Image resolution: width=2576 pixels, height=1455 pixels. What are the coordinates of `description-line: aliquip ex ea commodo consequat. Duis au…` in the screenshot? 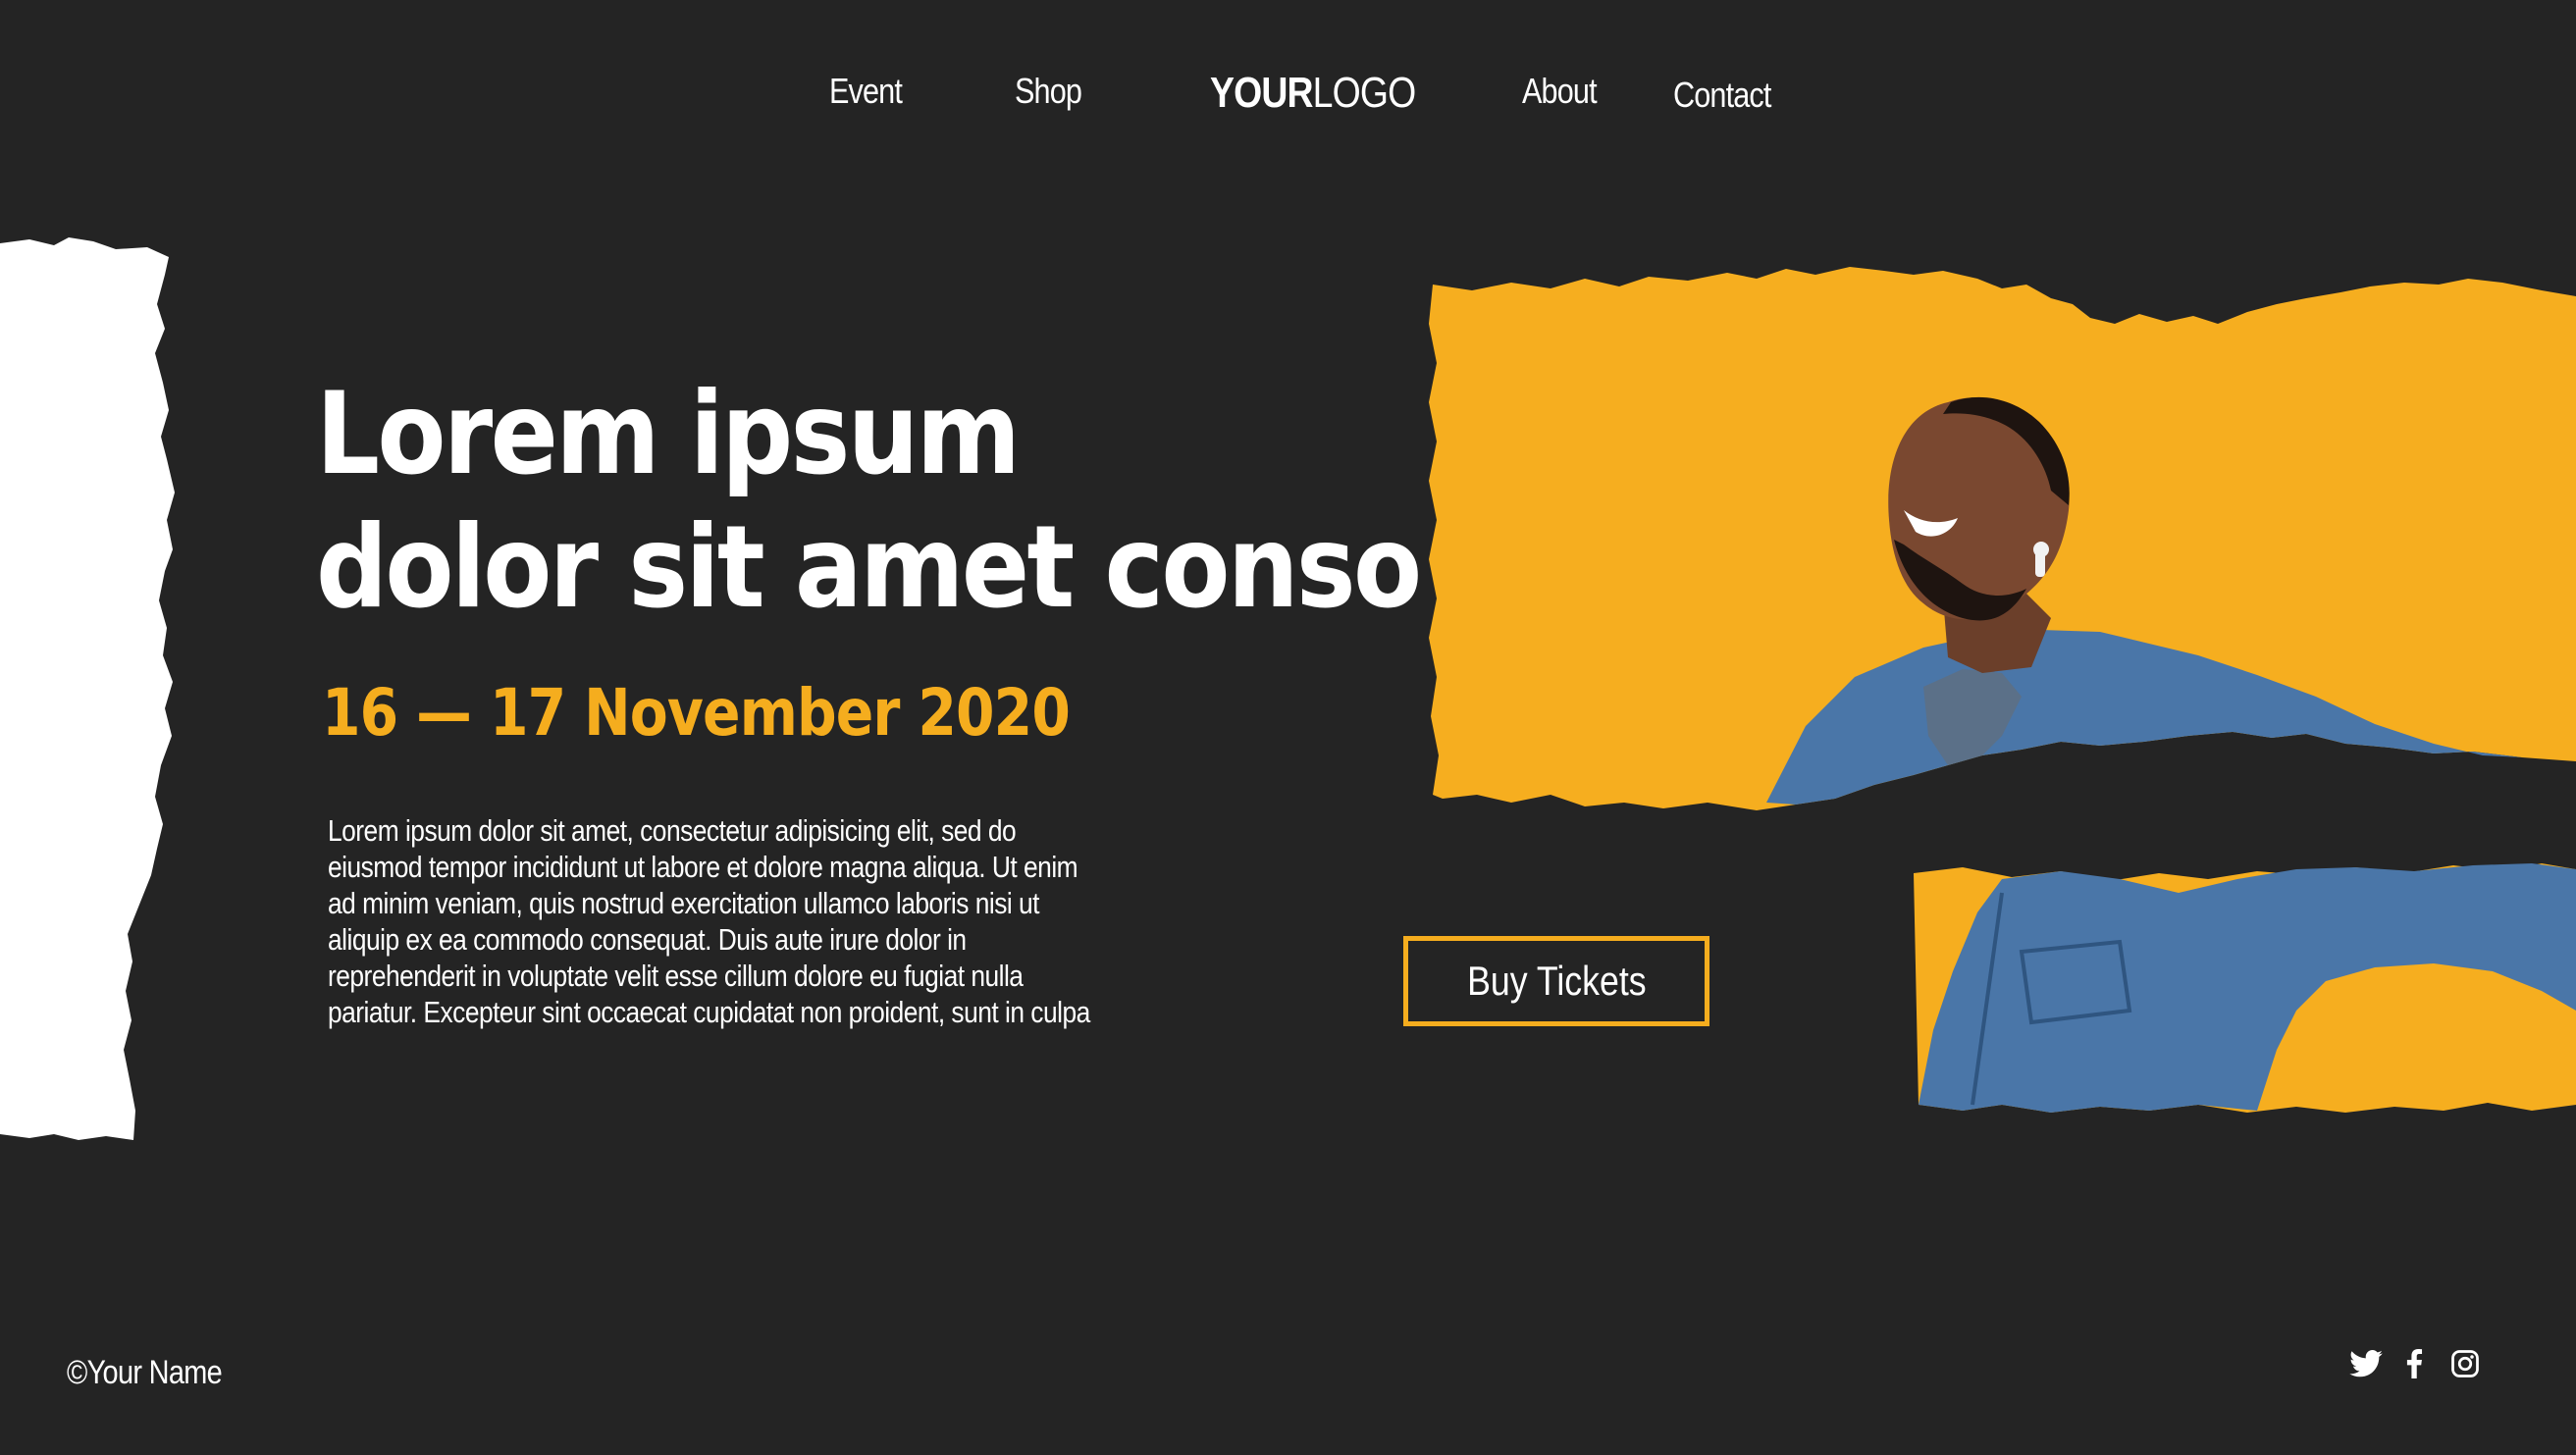 It's located at (647, 939).